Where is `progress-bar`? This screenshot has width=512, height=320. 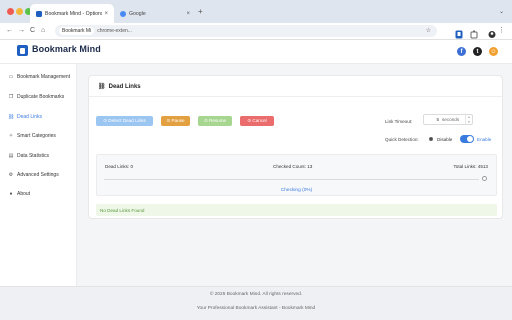
progress-bar is located at coordinates (291, 179).